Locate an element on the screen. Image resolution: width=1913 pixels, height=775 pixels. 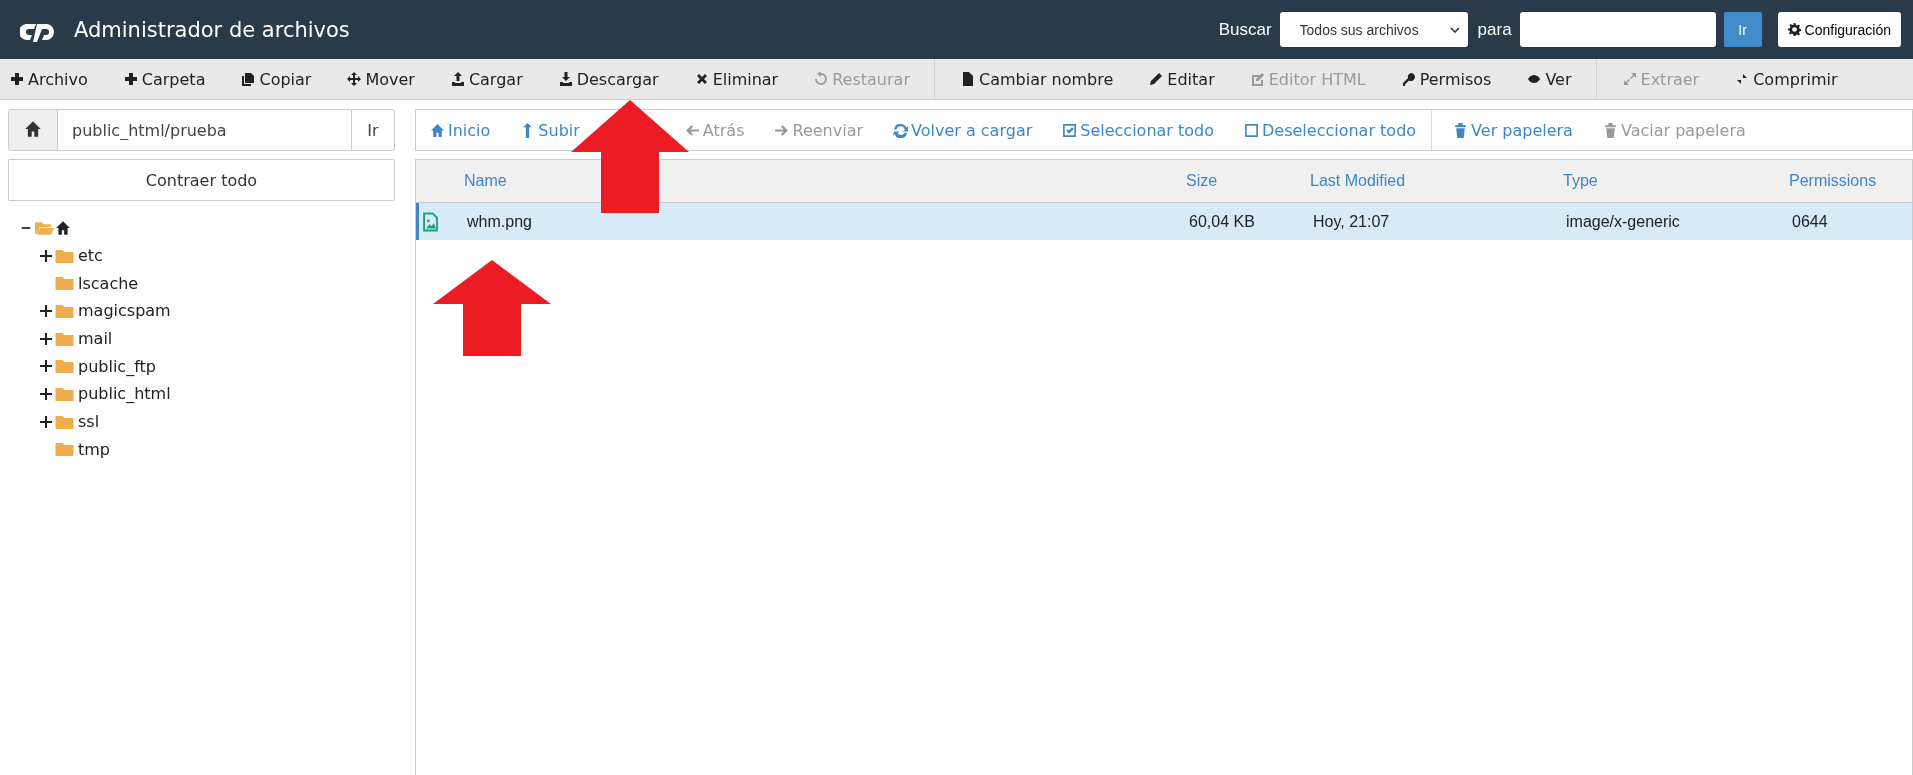
nav-button: Seleccionar todo is located at coordinates (1138, 130).